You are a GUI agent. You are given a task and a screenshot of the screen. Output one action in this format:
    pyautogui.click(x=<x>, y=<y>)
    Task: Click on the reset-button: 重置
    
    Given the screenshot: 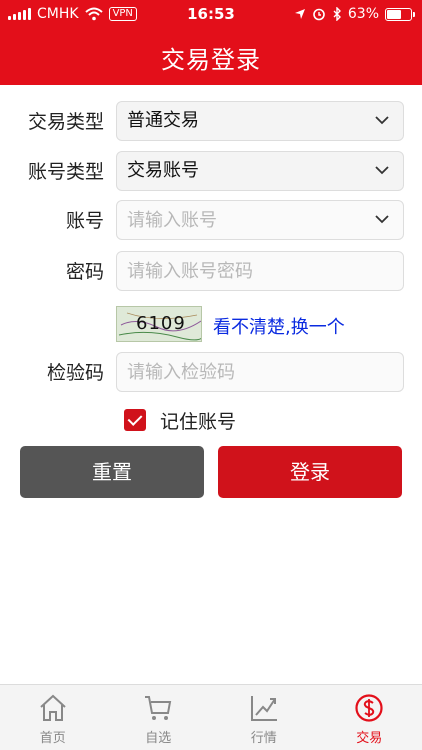 What is the action you would take?
    pyautogui.click(x=112, y=472)
    